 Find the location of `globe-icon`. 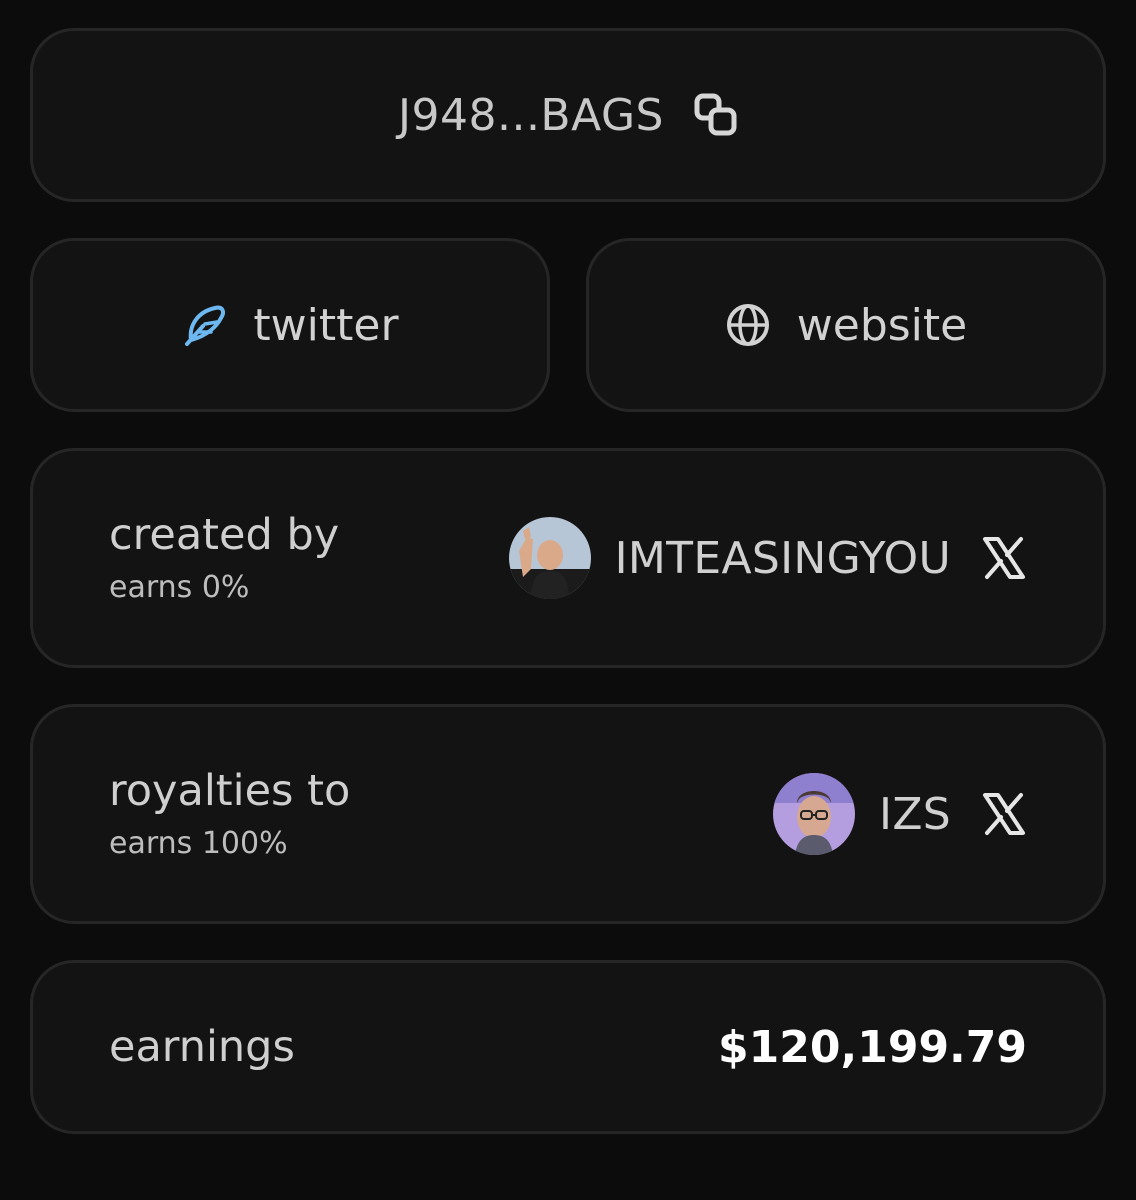

globe-icon is located at coordinates (748, 325).